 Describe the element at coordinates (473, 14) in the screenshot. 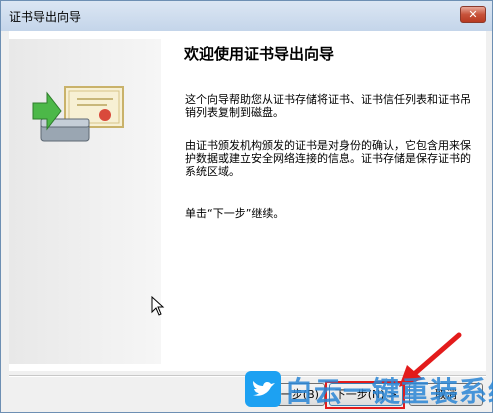

I see `close-button: ✕` at that location.